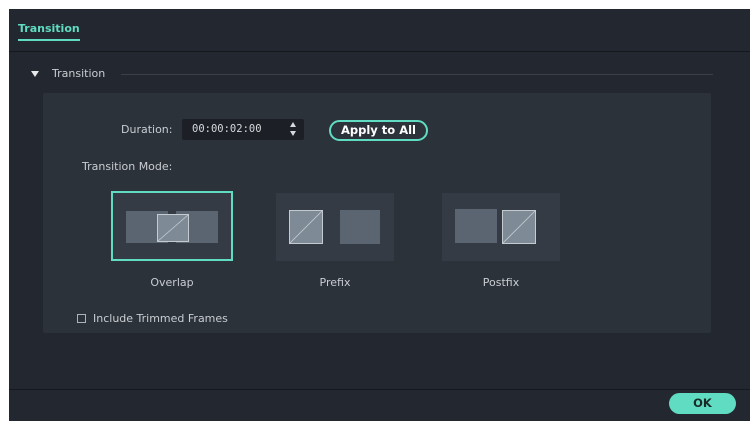 This screenshot has width=750, height=421. What do you see at coordinates (79, 73) in the screenshot?
I see `section-title: Transition` at bounding box center [79, 73].